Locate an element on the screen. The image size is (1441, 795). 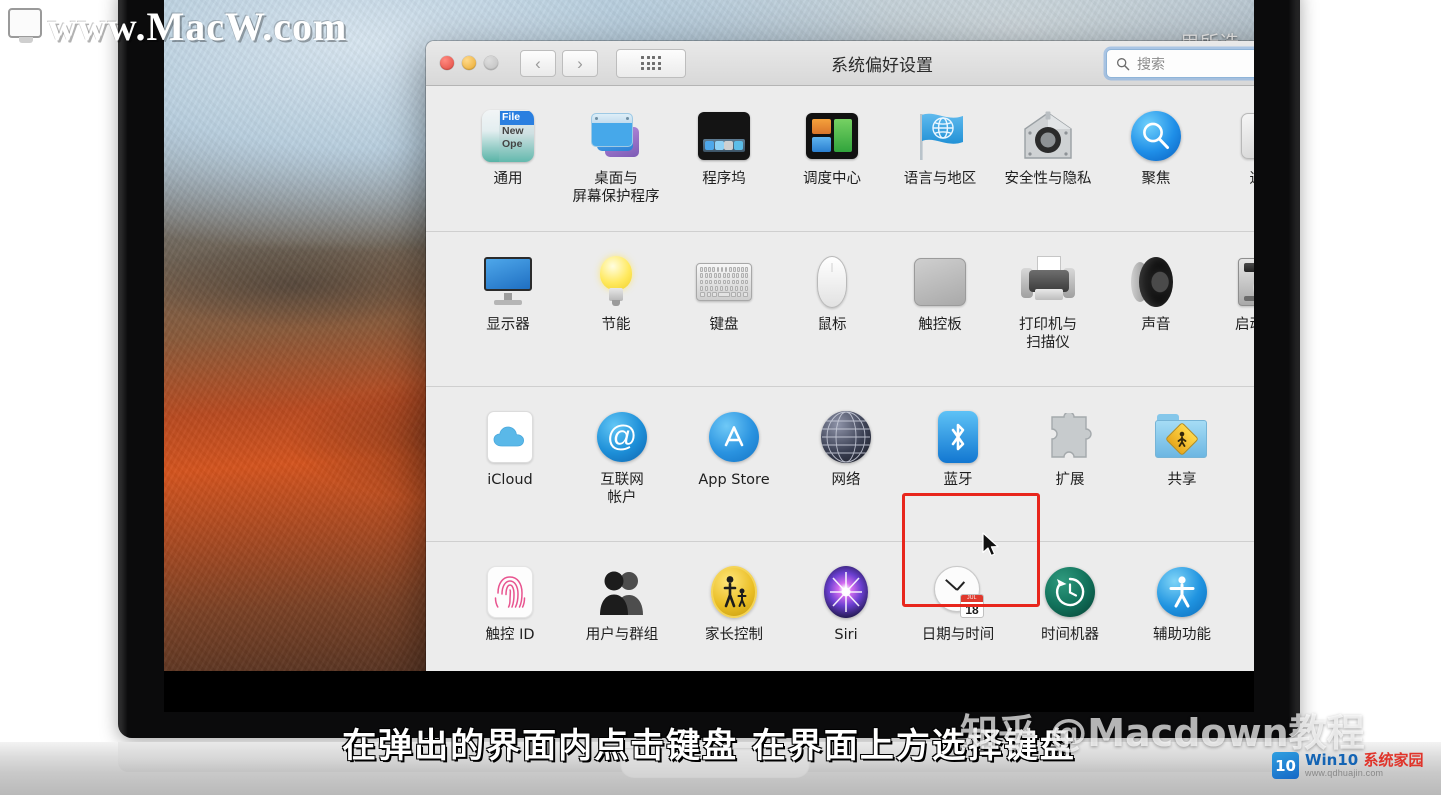
network-icon is located at coordinates (846, 437).